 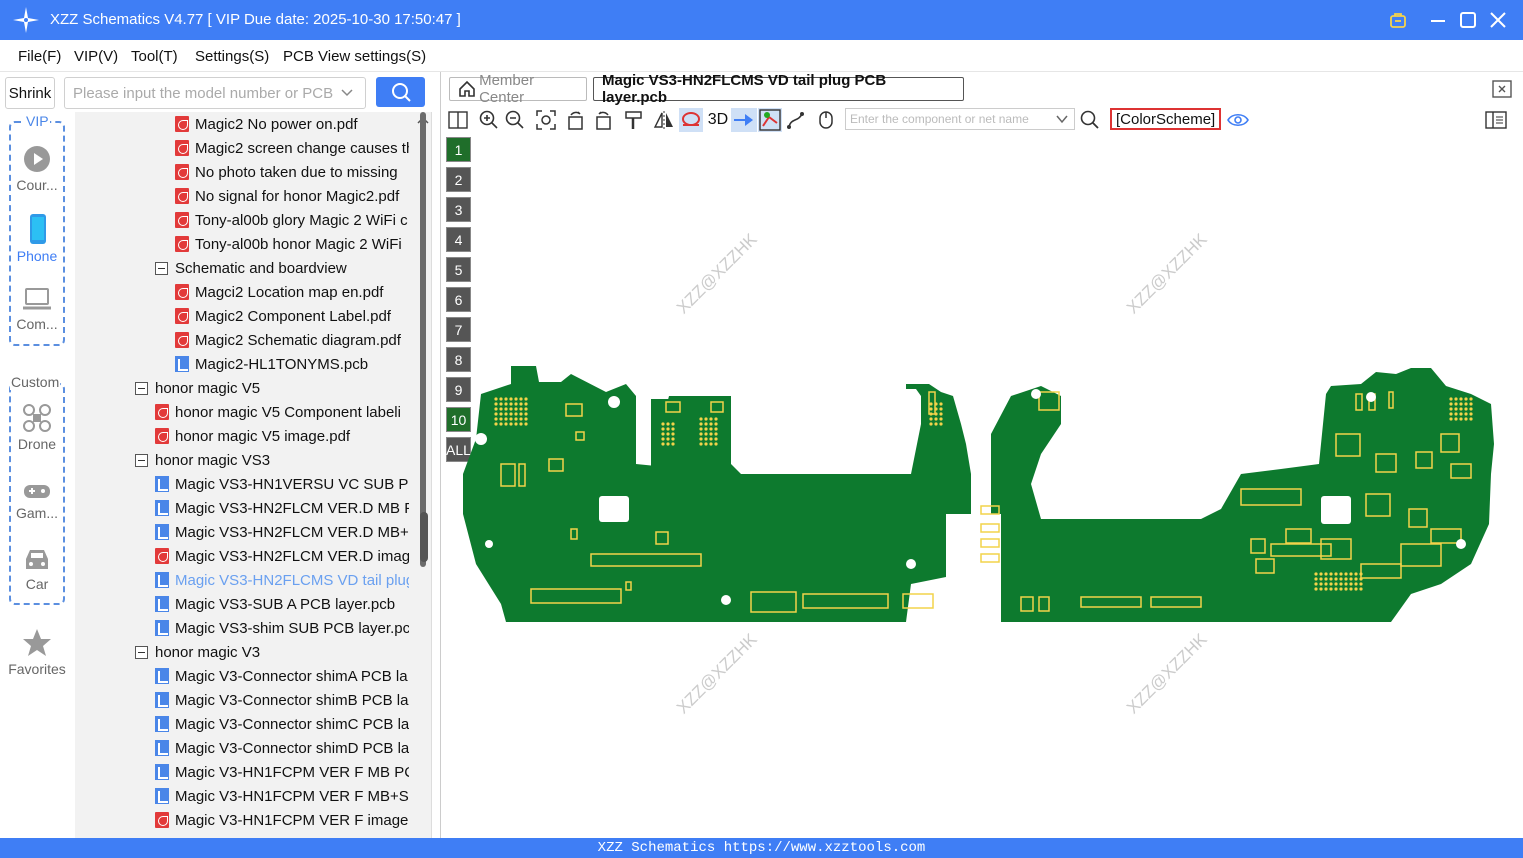 I want to click on tree-file: Magic V3-Connector shimC PCB la, so click(x=282, y=724).